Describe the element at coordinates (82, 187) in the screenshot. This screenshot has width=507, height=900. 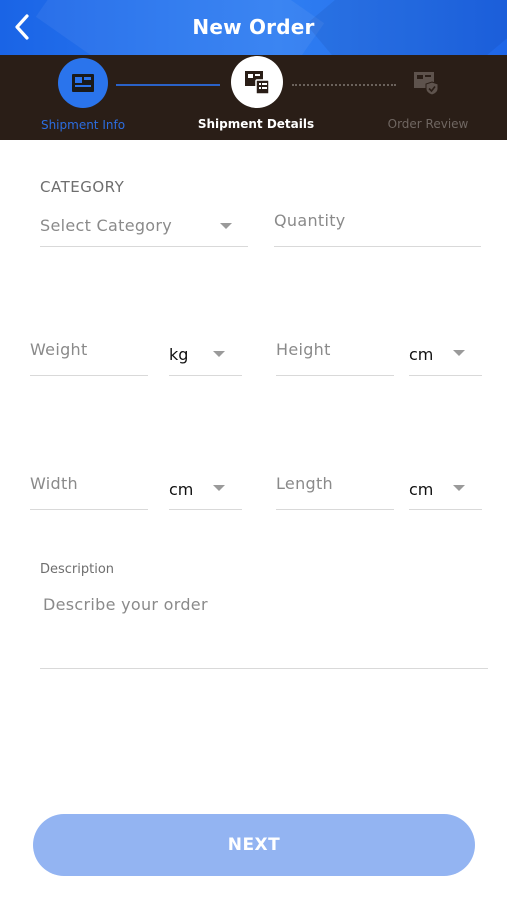
I see `category-label: CATEGORY` at that location.